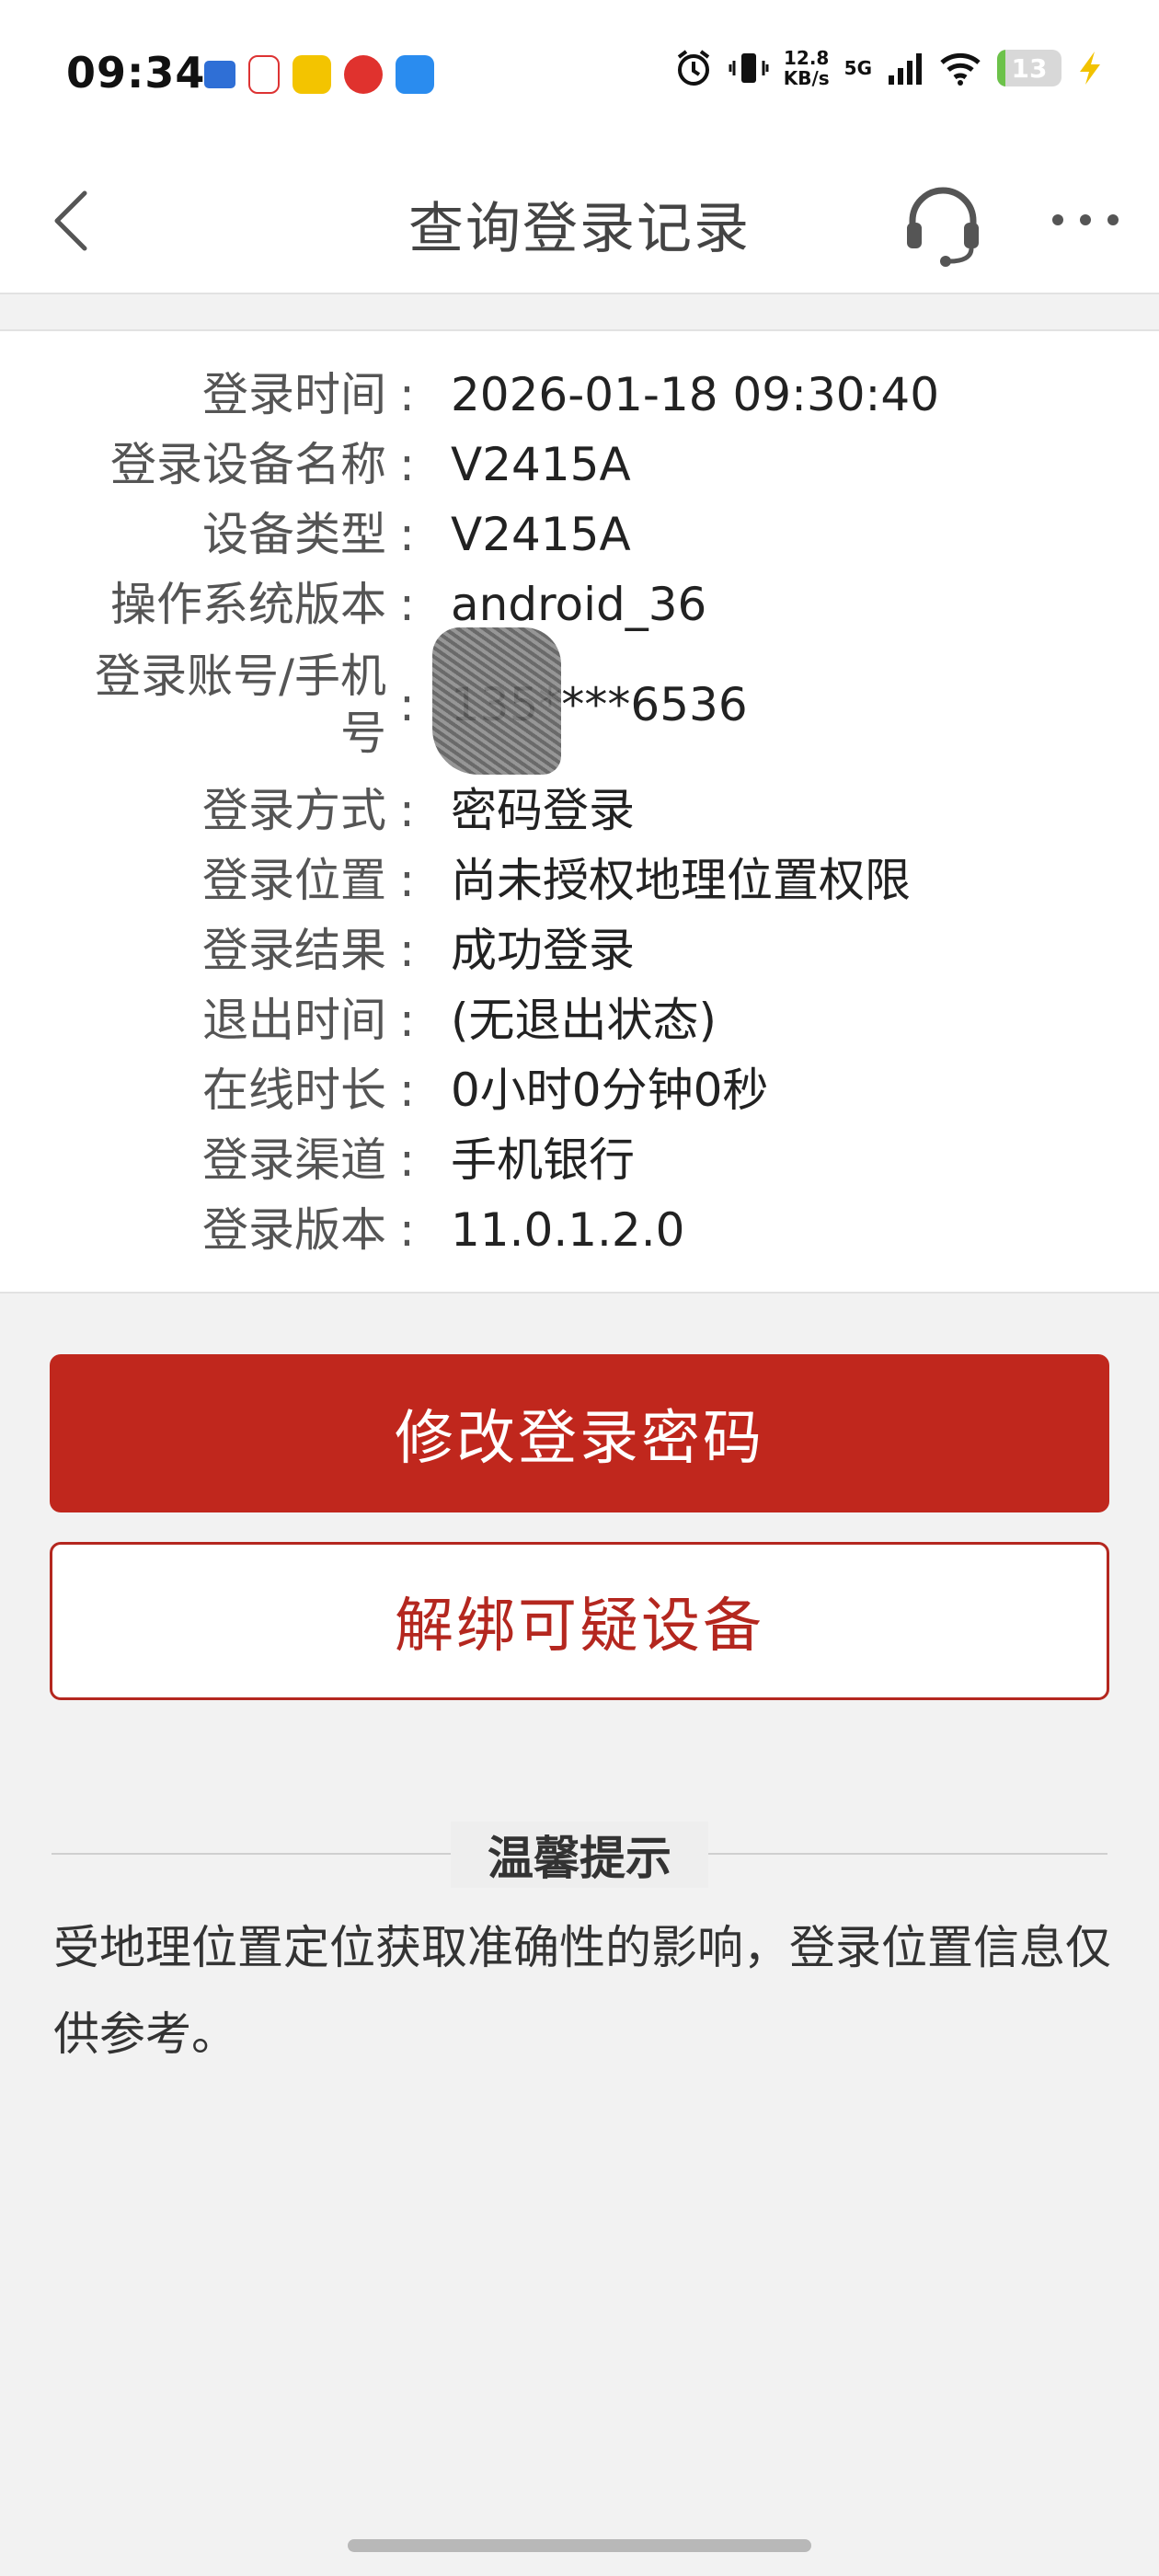 This screenshot has height=2576, width=1159. I want to click on more-button, so click(1085, 220).